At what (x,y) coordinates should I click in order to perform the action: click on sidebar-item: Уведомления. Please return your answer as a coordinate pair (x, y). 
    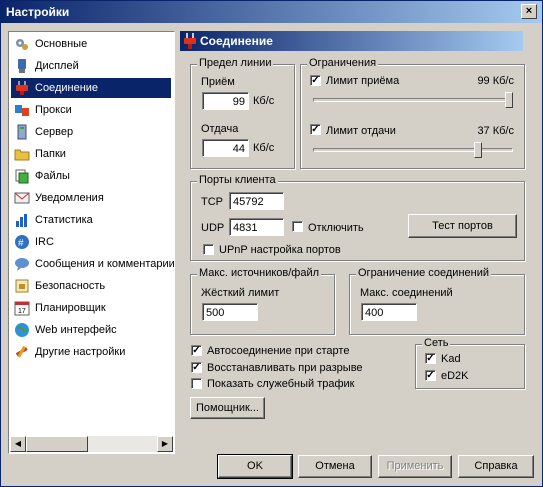
    Looking at the image, I should click on (91, 198).